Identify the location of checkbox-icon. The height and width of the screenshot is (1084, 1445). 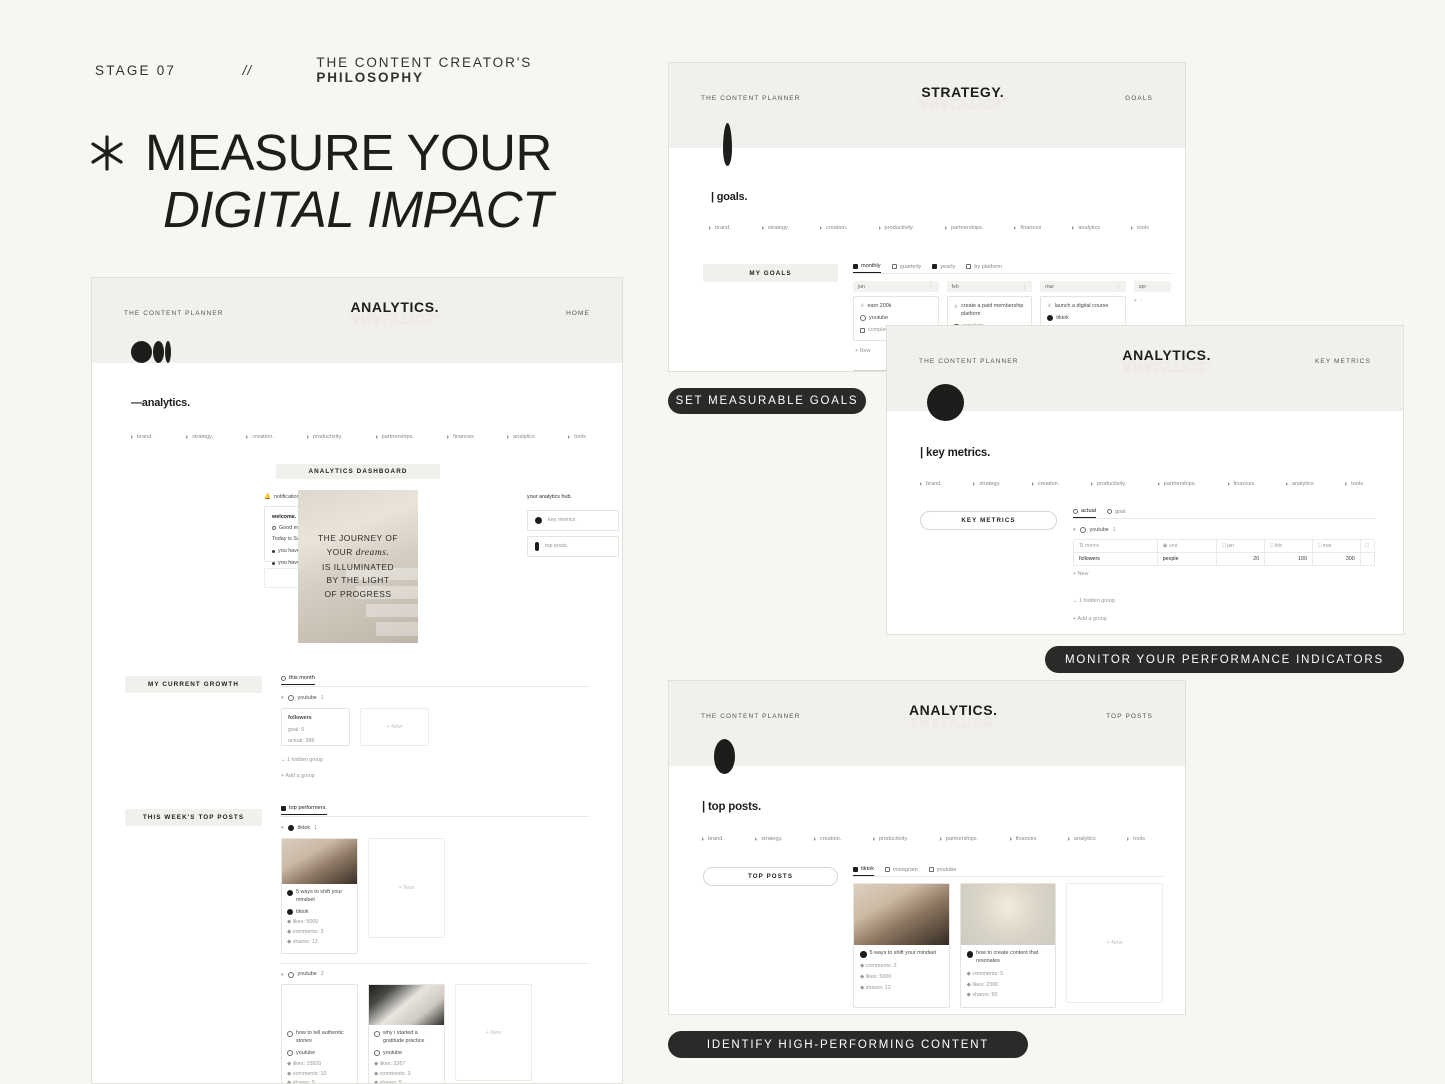
(862, 330).